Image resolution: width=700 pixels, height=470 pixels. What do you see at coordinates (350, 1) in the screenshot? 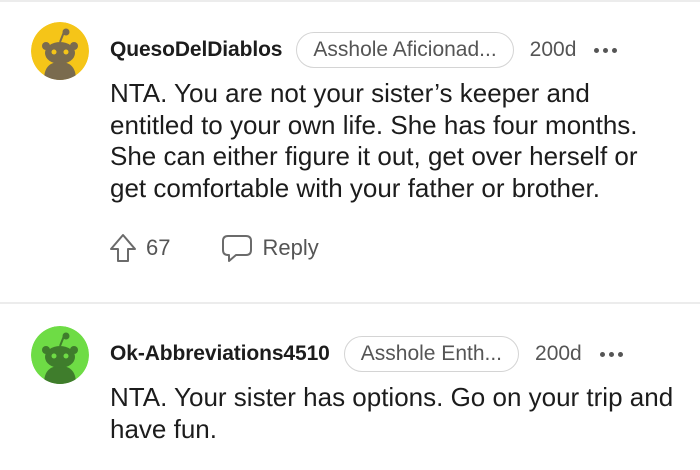
I see `top-divider` at bounding box center [350, 1].